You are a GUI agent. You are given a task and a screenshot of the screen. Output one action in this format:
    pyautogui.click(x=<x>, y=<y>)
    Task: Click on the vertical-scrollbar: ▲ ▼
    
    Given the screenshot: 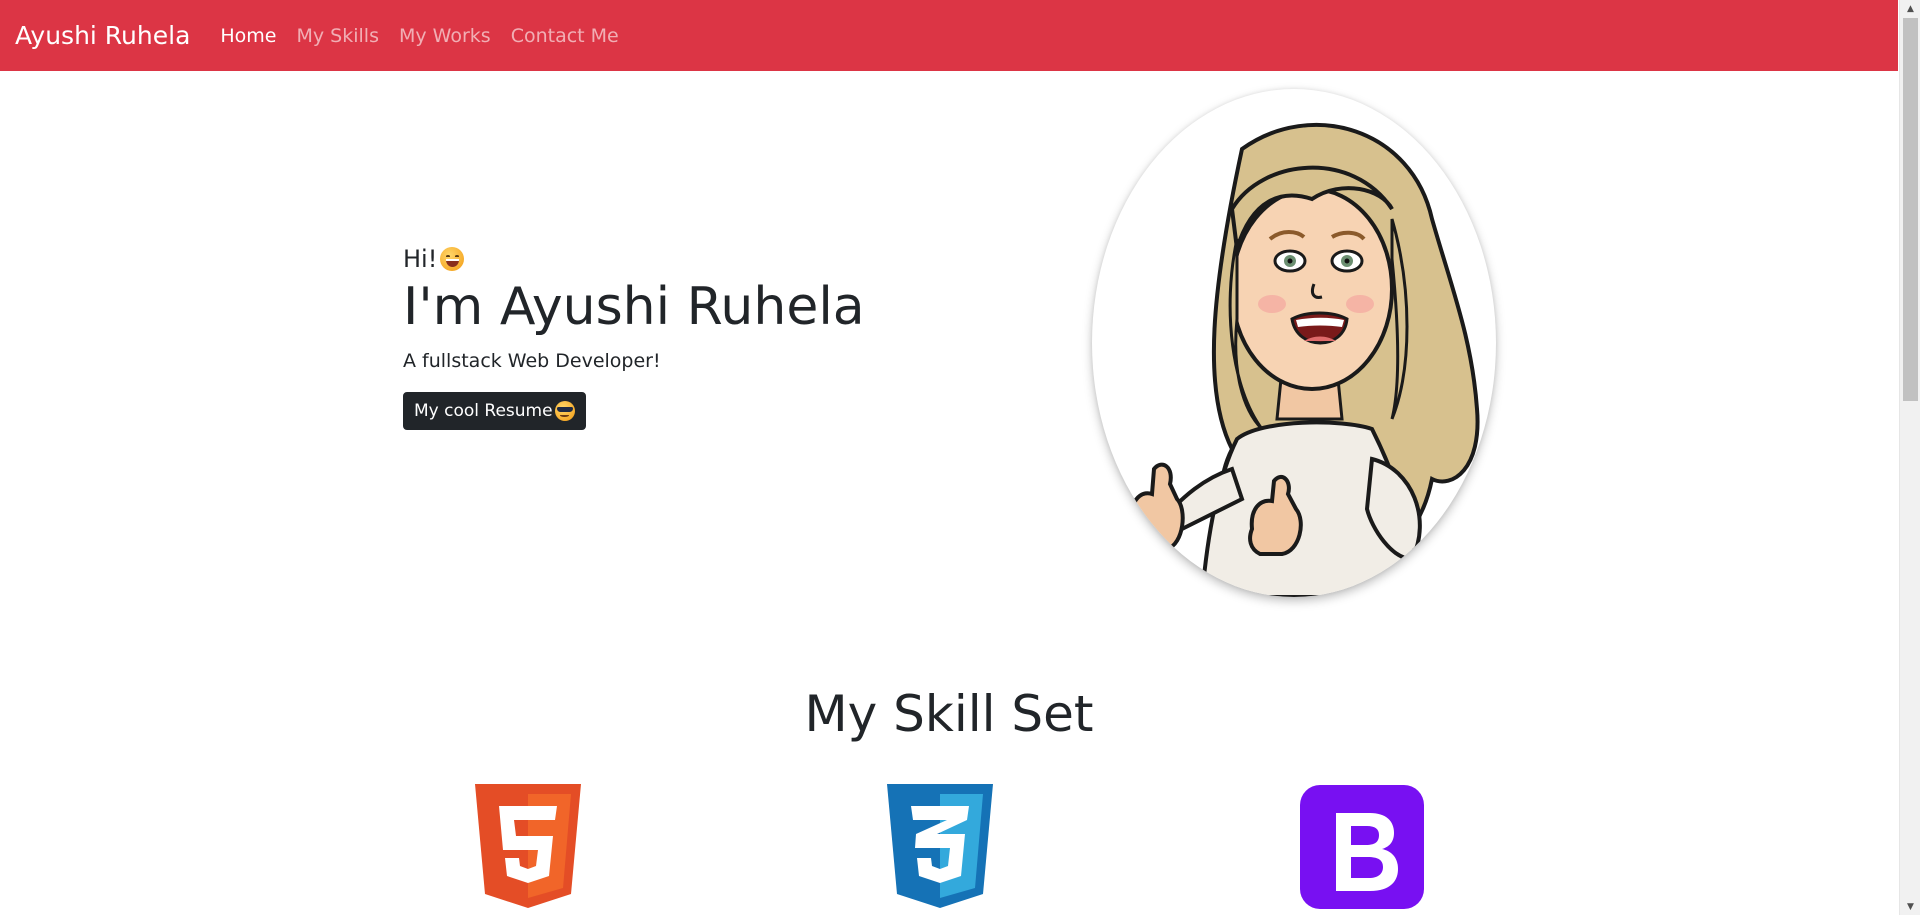 What is the action you would take?
    pyautogui.click(x=1909, y=457)
    